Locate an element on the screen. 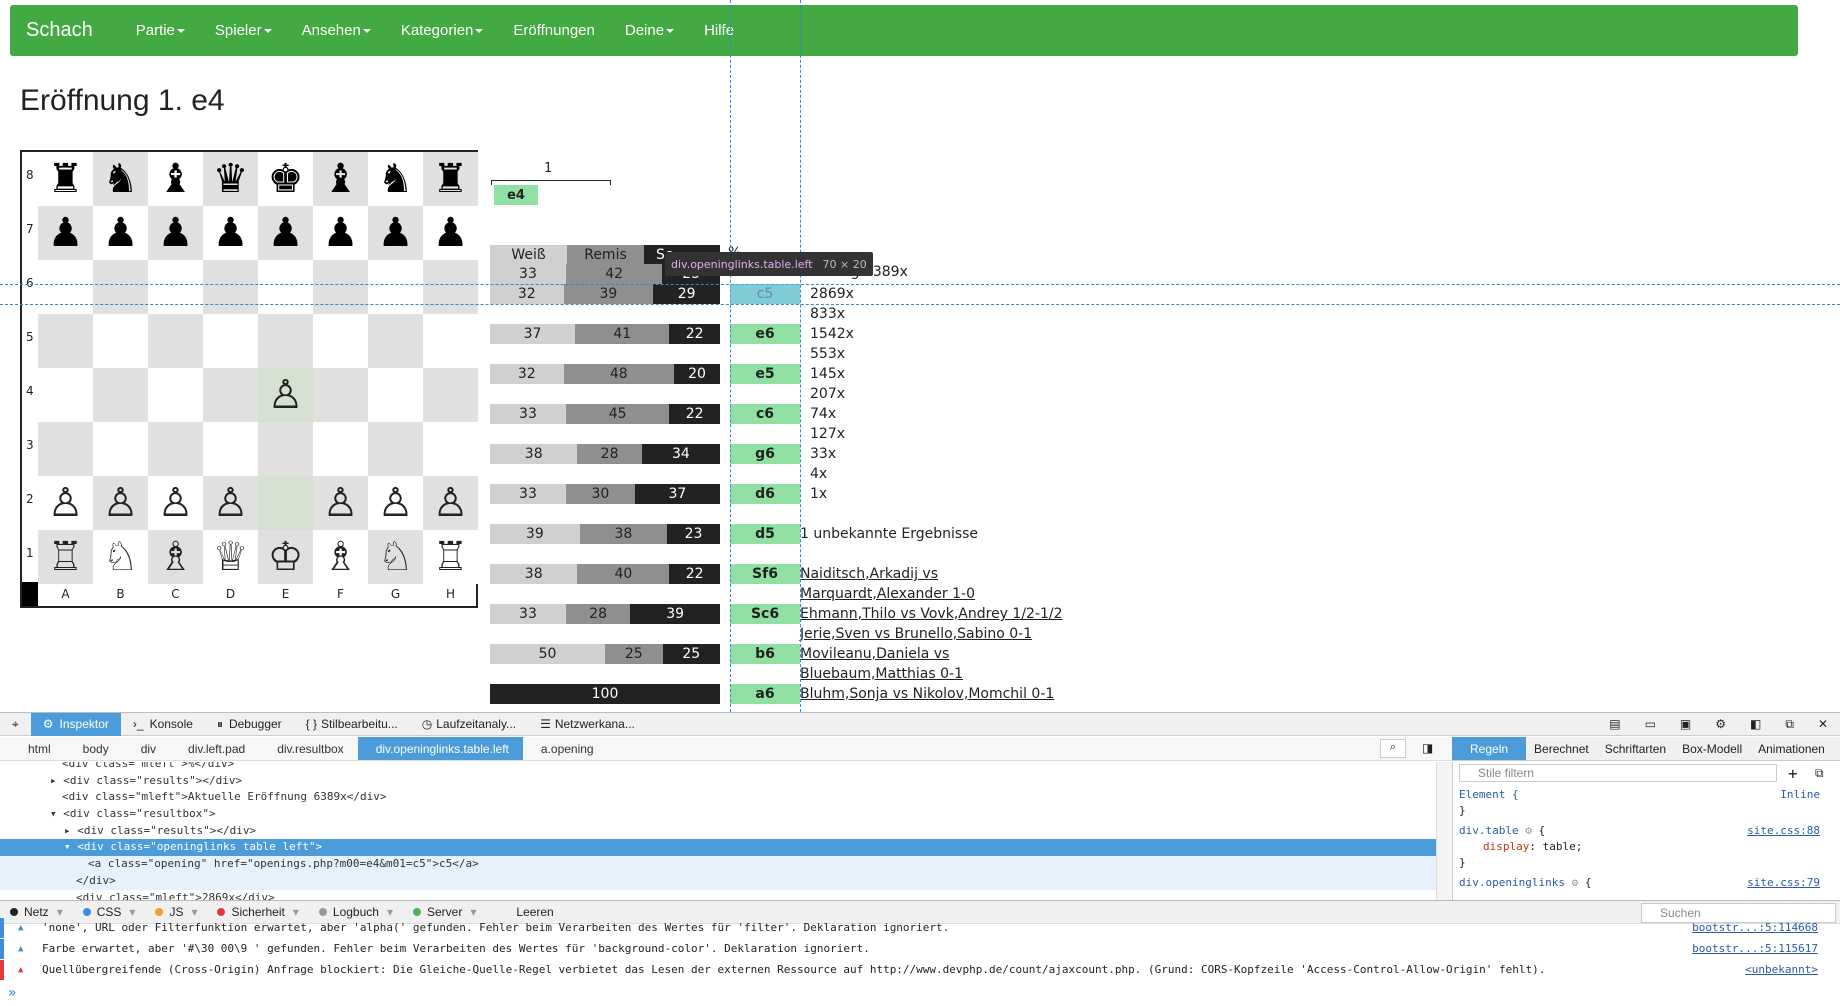 This screenshot has width=1840, height=1006. breadcrumb-item: div.openinglinks.table.left is located at coordinates (440, 748).